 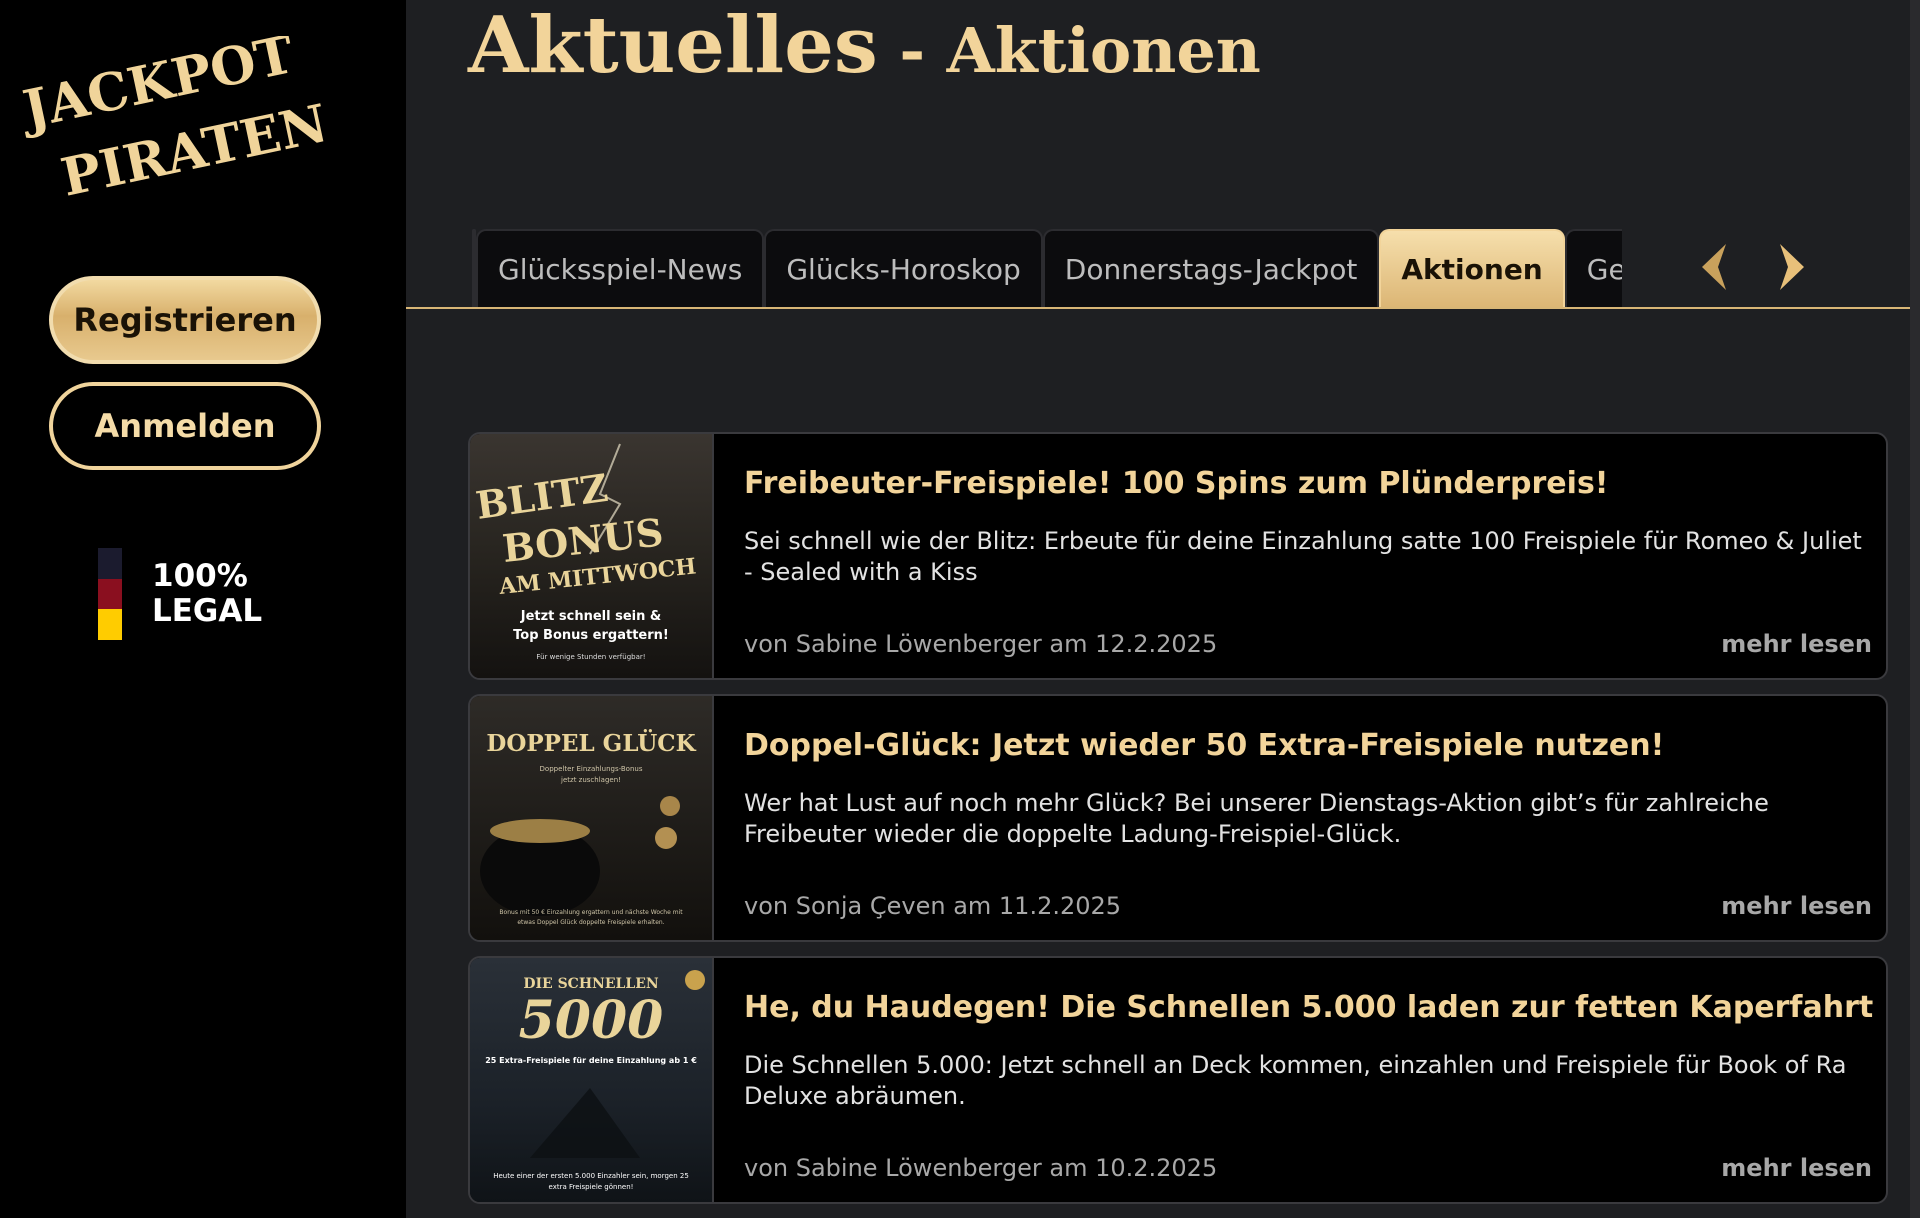 I want to click on legal-badge: 100% LEGAL, so click(x=180, y=594).